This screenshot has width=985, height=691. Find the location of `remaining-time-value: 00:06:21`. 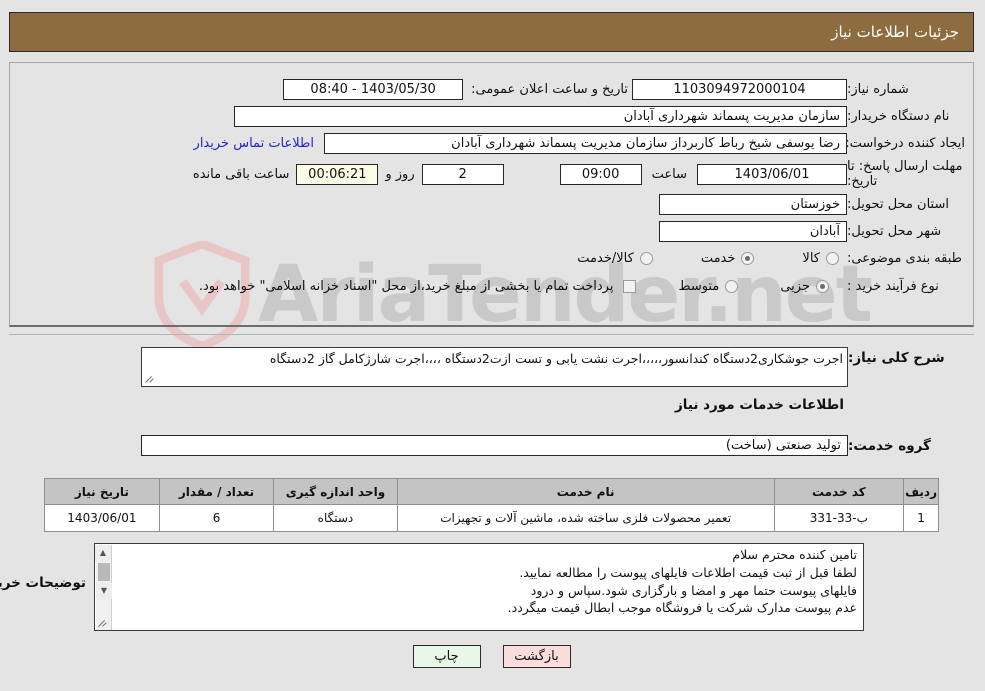

remaining-time-value: 00:06:21 is located at coordinates (338, 175).